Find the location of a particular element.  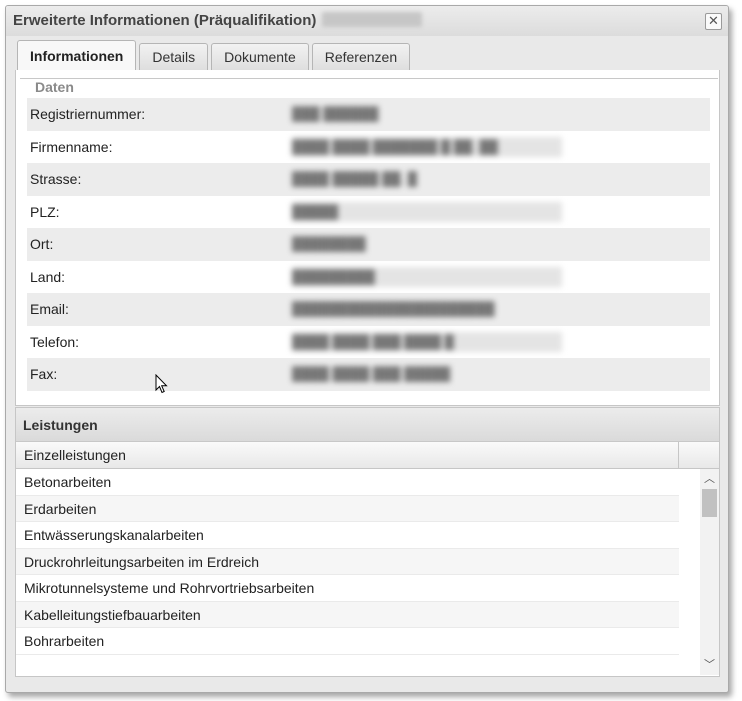

row-email: Email: ██████████████████████ is located at coordinates (368, 309).